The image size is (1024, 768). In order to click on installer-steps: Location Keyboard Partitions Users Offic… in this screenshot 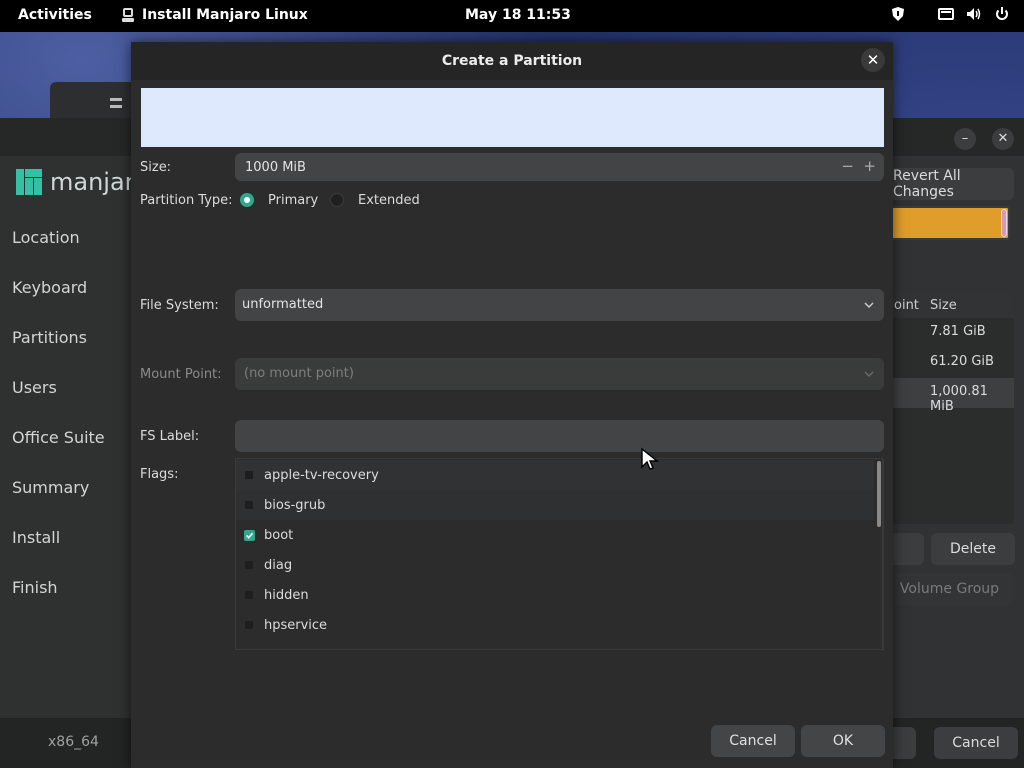, I will do `click(58, 428)`.